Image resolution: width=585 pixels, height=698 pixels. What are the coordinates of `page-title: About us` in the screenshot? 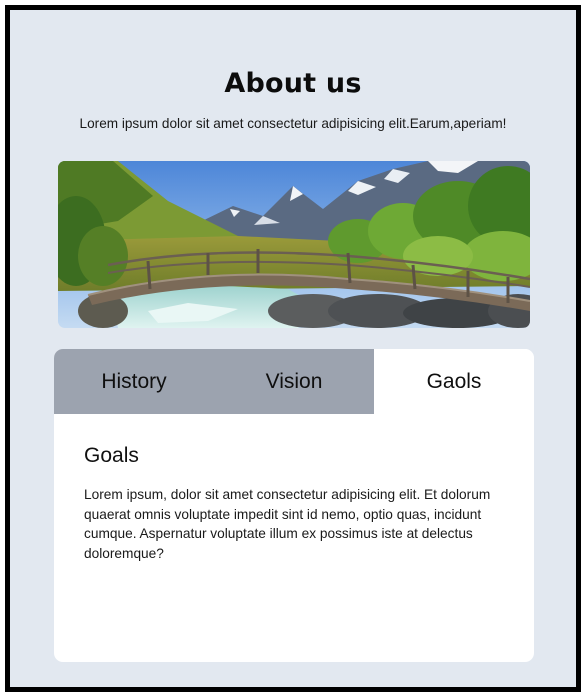 It's located at (293, 83).